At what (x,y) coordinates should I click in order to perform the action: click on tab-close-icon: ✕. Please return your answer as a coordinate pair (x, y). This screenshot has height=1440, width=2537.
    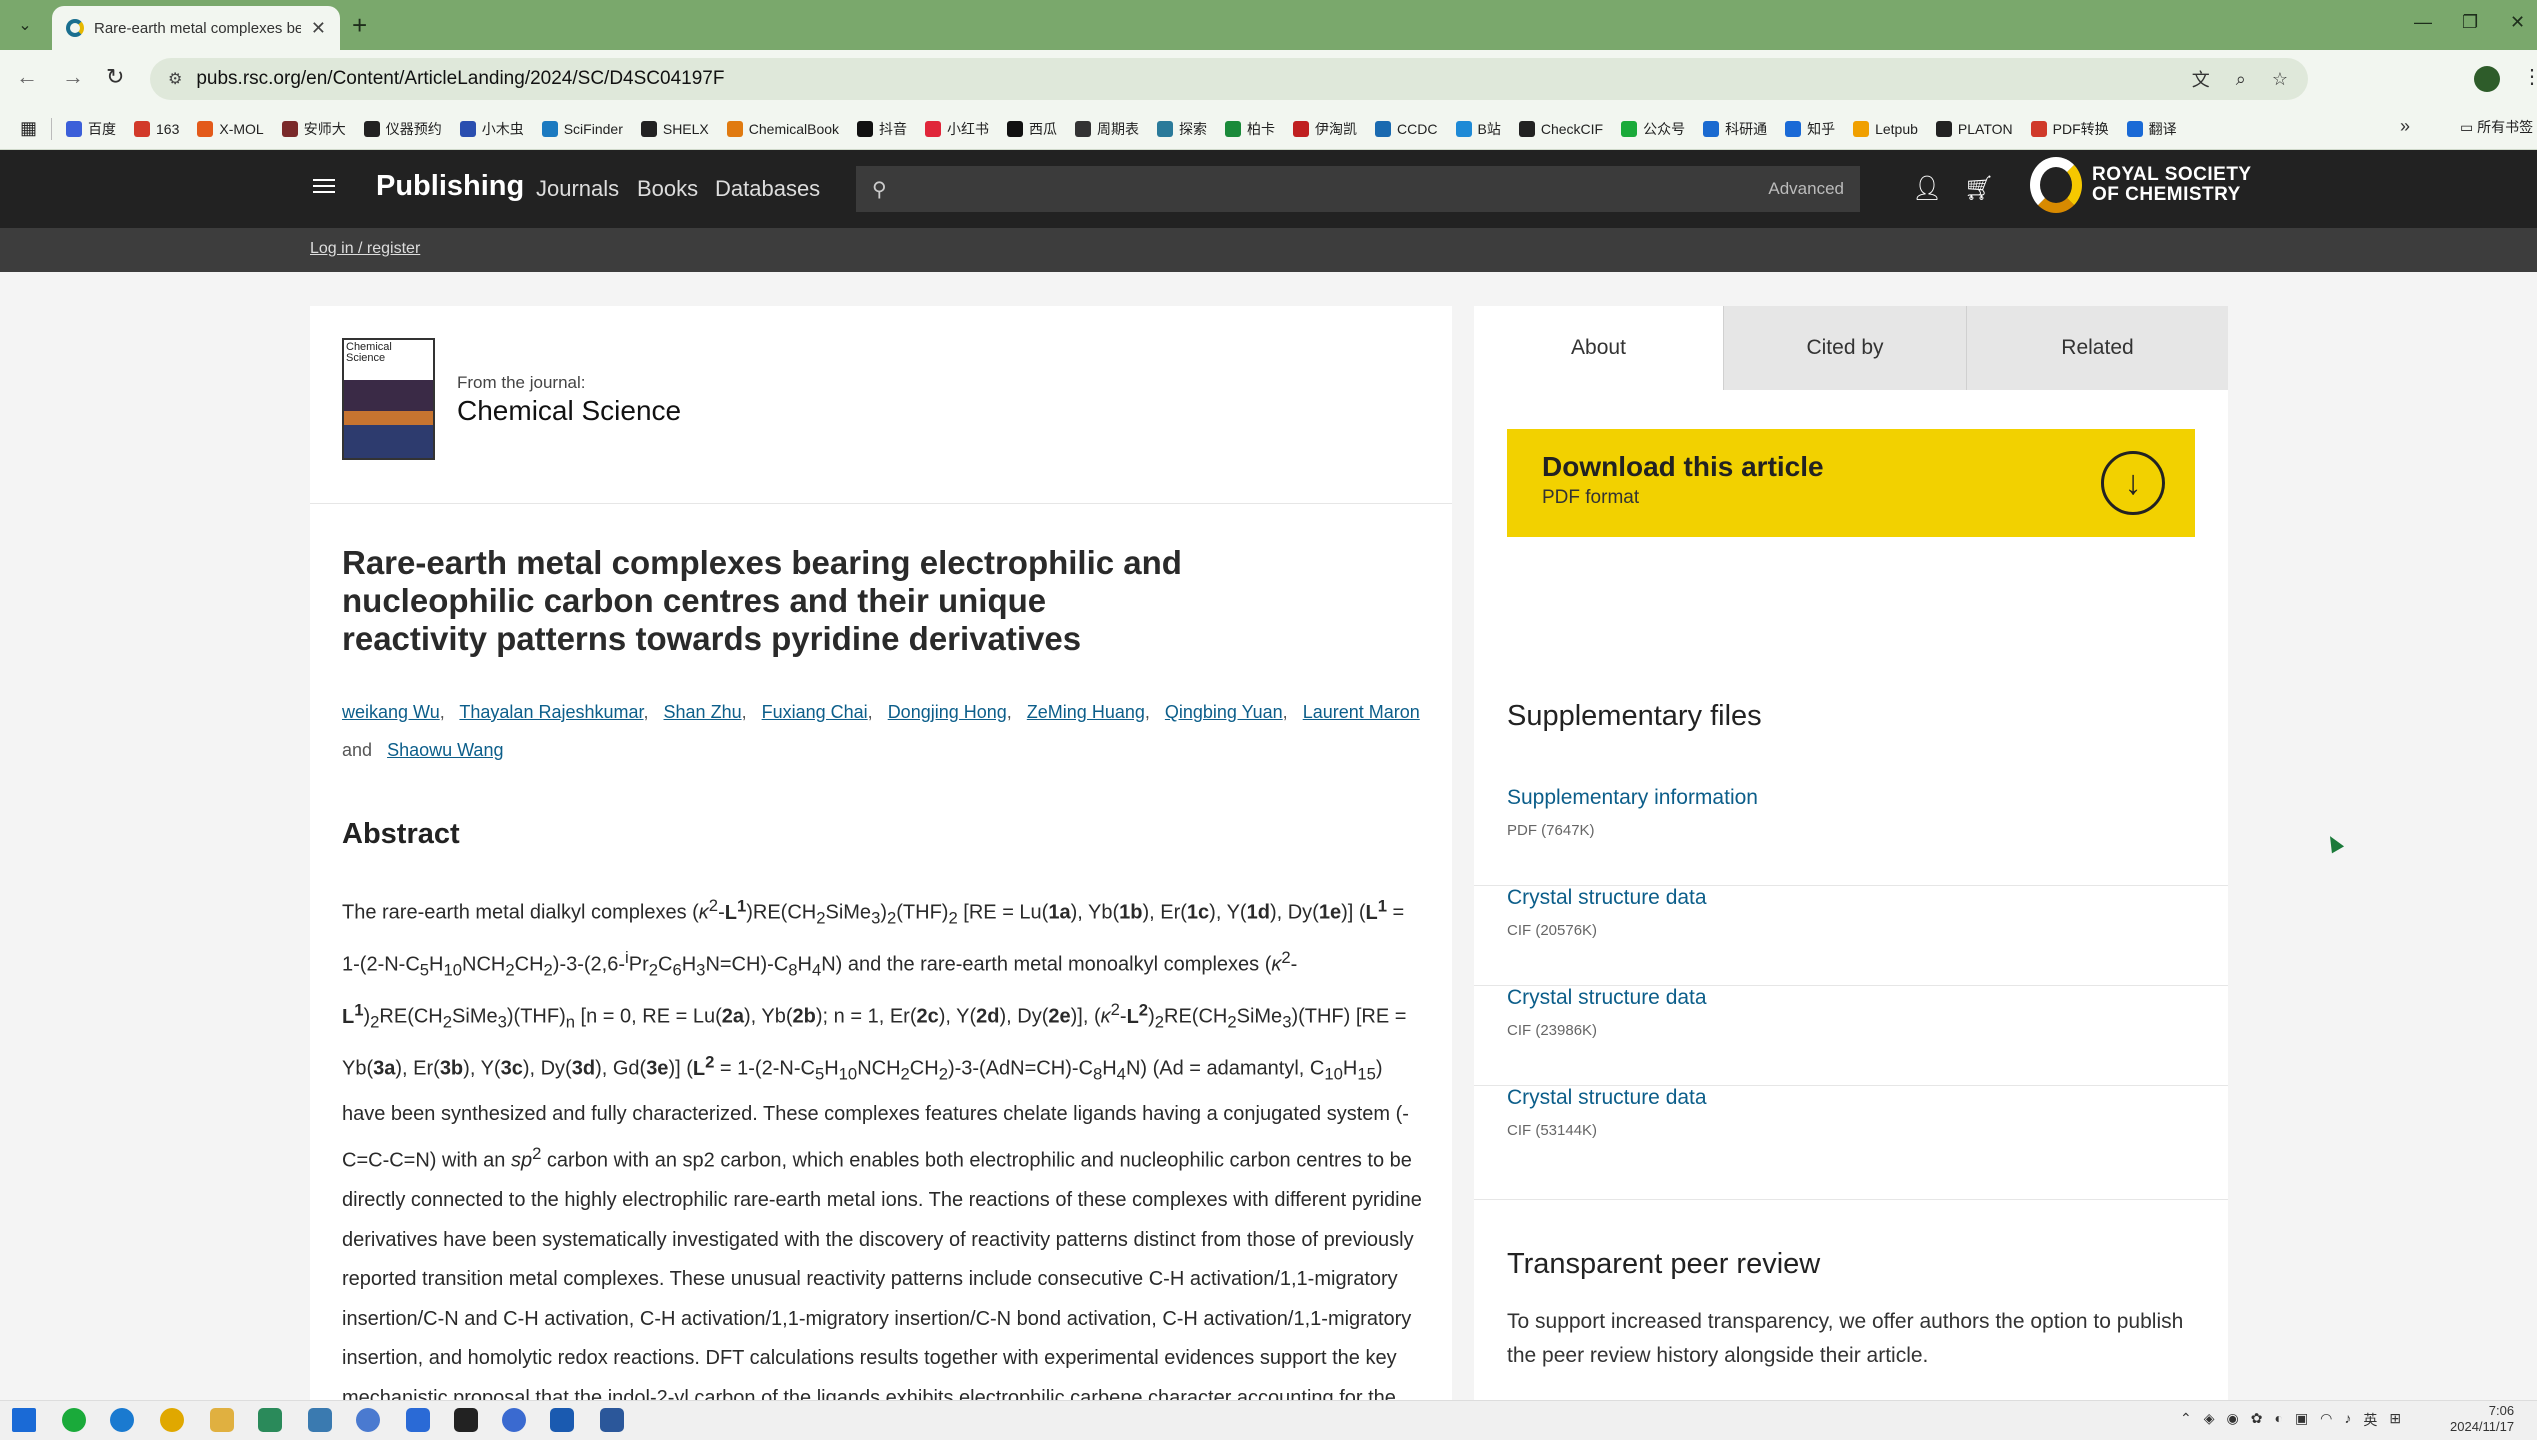
    Looking at the image, I should click on (318, 28).